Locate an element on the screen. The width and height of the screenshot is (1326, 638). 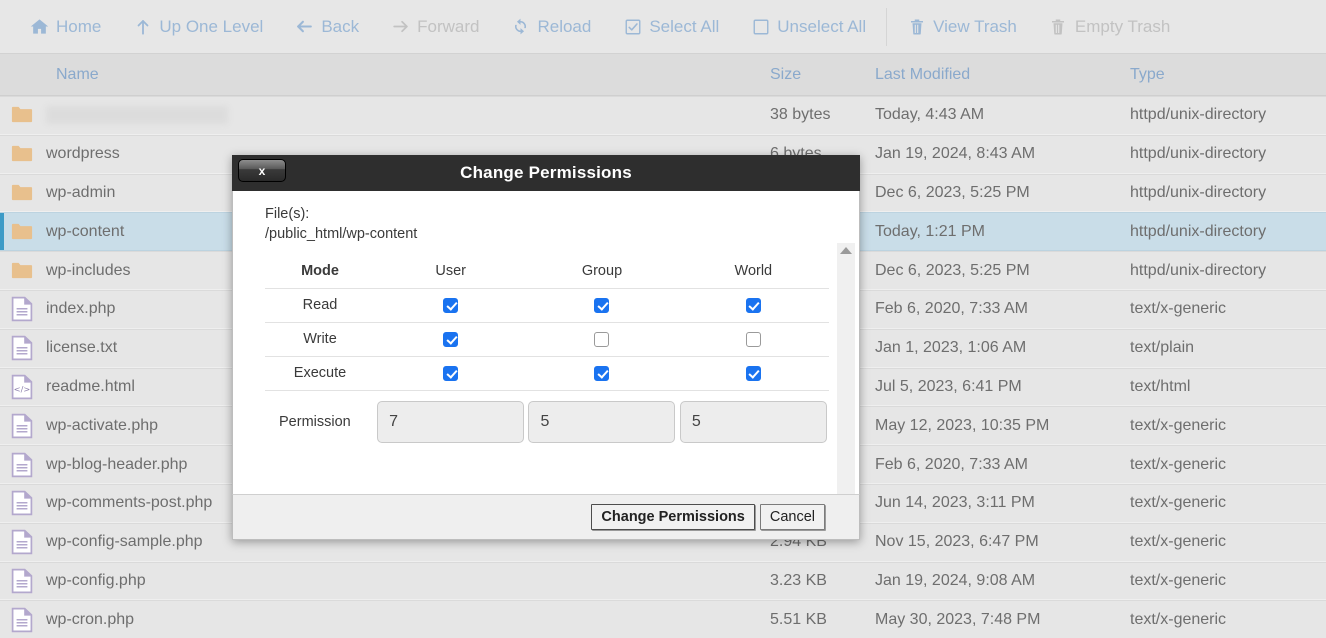
file-name: wp-config.php is located at coordinates (96, 580).